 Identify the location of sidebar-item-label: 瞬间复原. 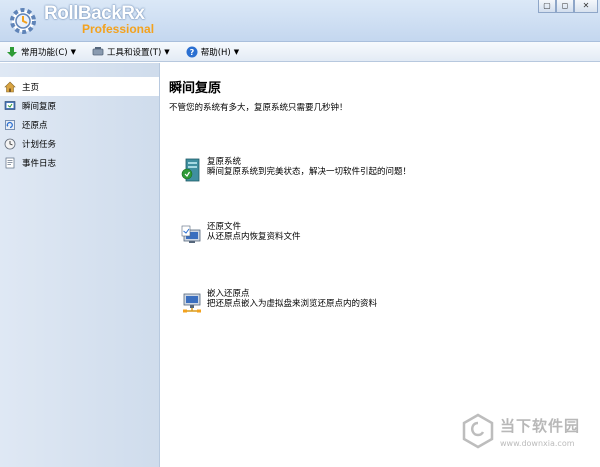
(39, 106).